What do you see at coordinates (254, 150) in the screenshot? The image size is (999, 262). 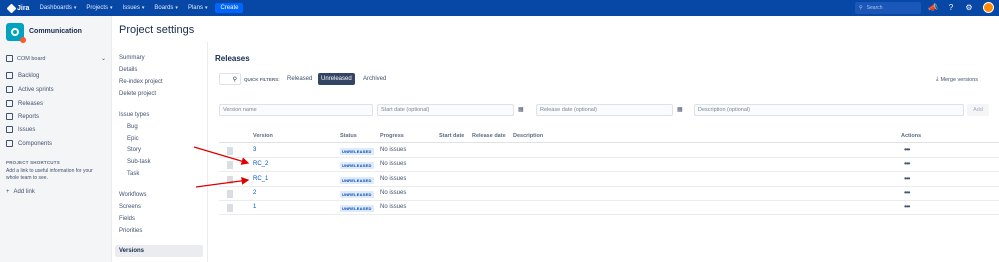 I see `version-link: 3` at bounding box center [254, 150].